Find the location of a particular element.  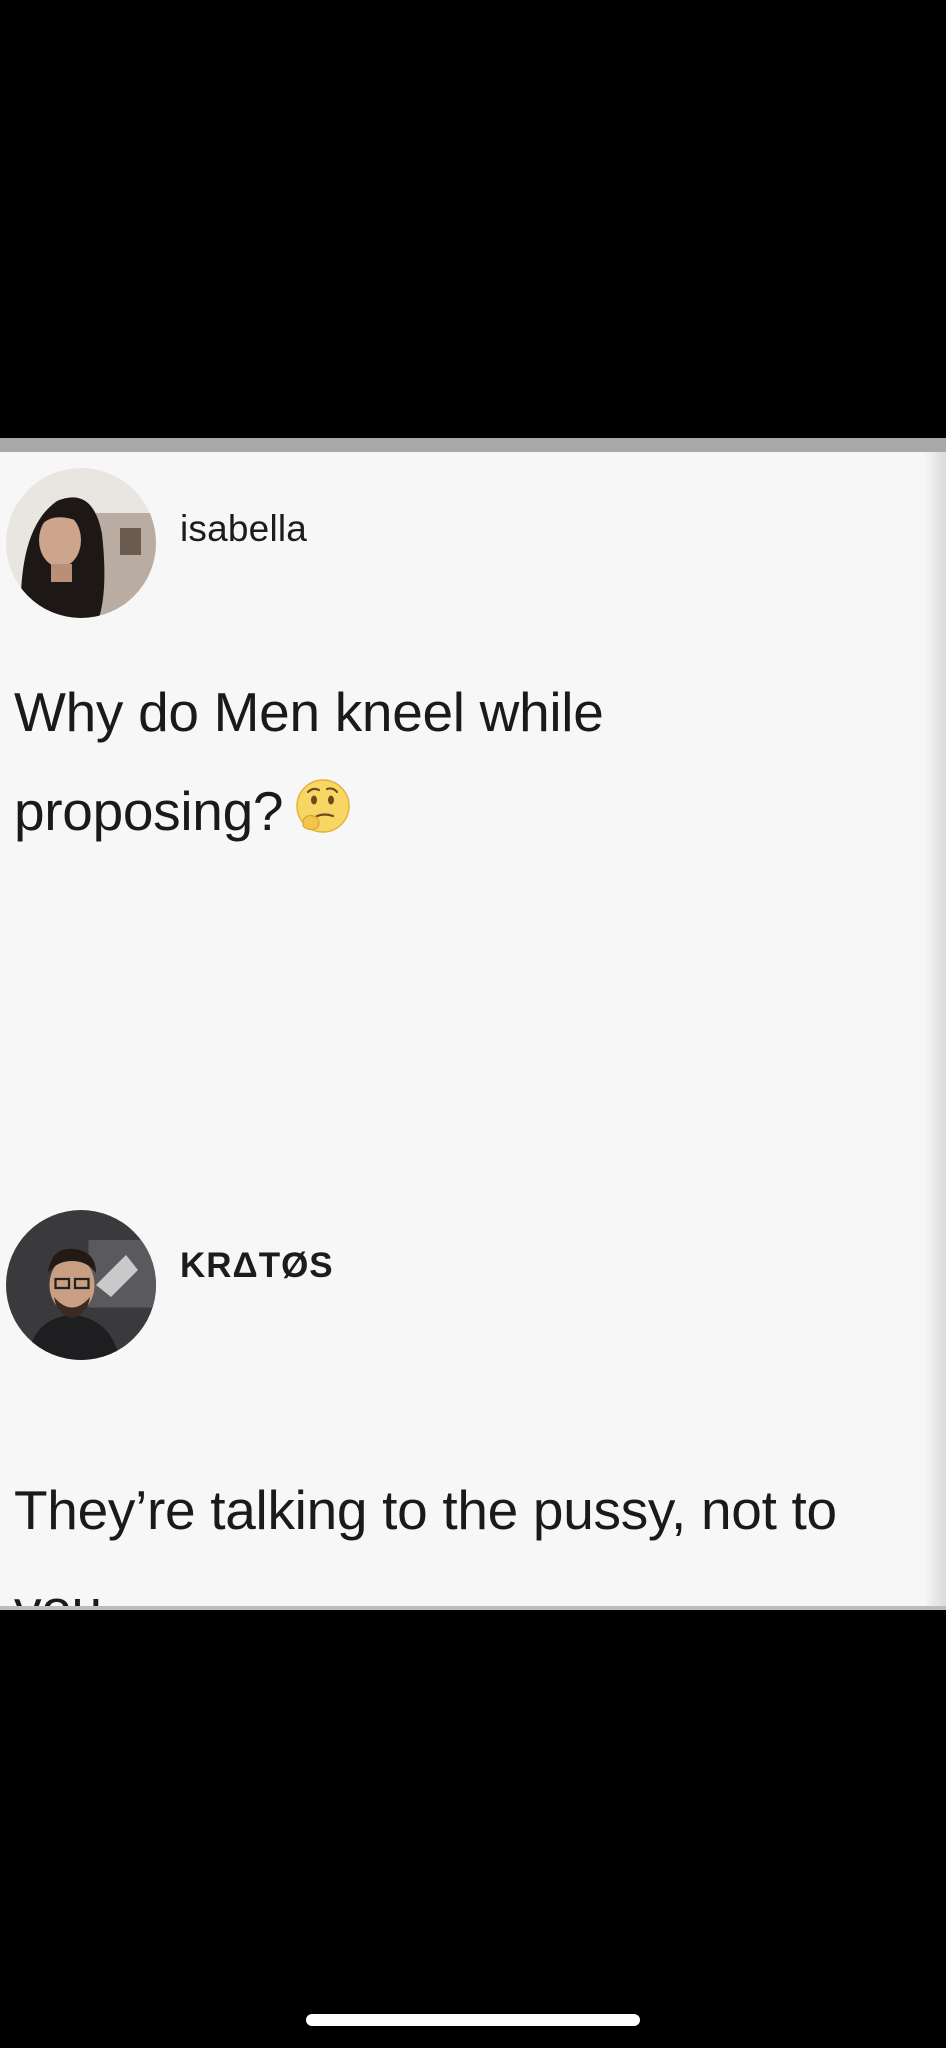

post-text-line-1: Why do Men kneel while is located at coordinates (309, 712).